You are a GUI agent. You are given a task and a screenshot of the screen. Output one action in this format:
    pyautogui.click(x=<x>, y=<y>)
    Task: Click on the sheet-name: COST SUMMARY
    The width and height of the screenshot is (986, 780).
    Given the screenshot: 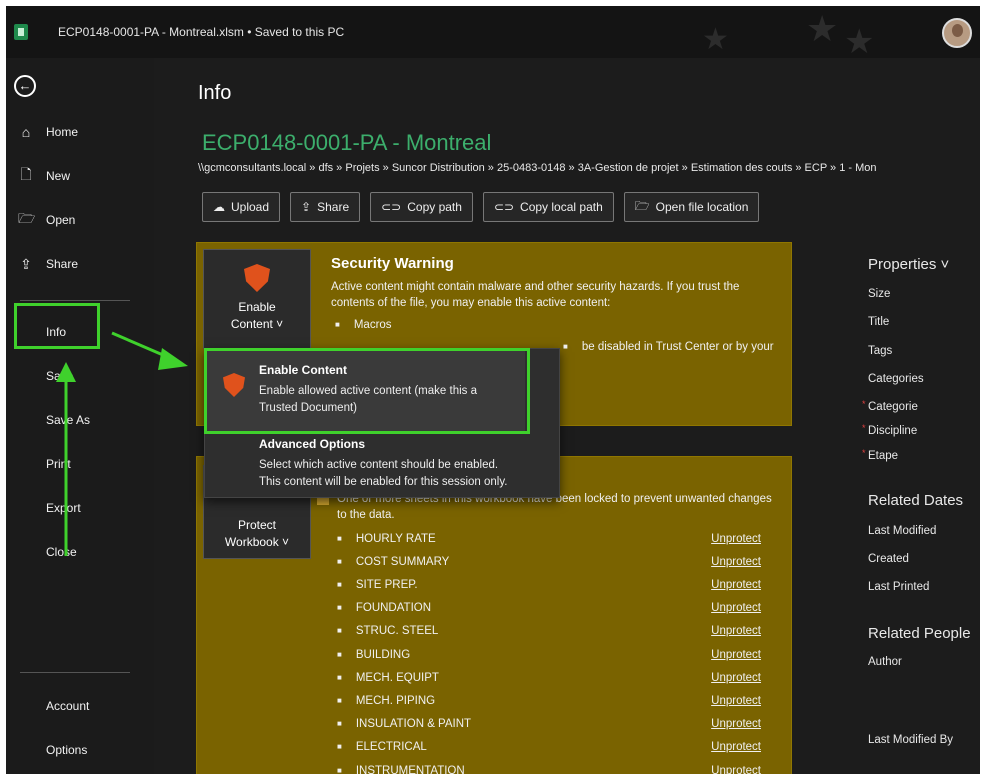 What is the action you would take?
    pyautogui.click(x=393, y=562)
    